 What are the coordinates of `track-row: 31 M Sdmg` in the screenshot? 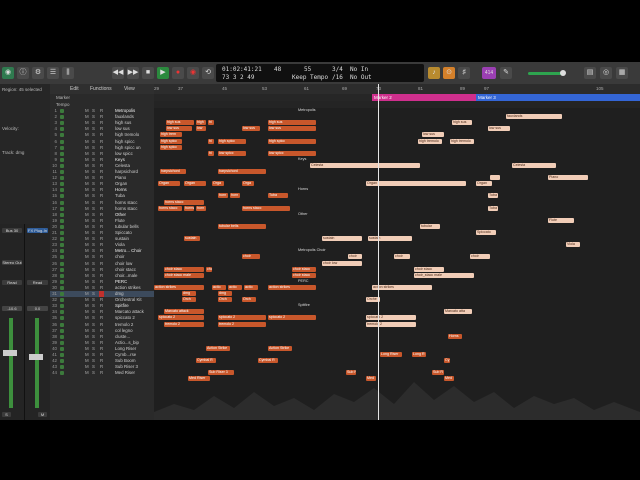 It's located at (102, 294).